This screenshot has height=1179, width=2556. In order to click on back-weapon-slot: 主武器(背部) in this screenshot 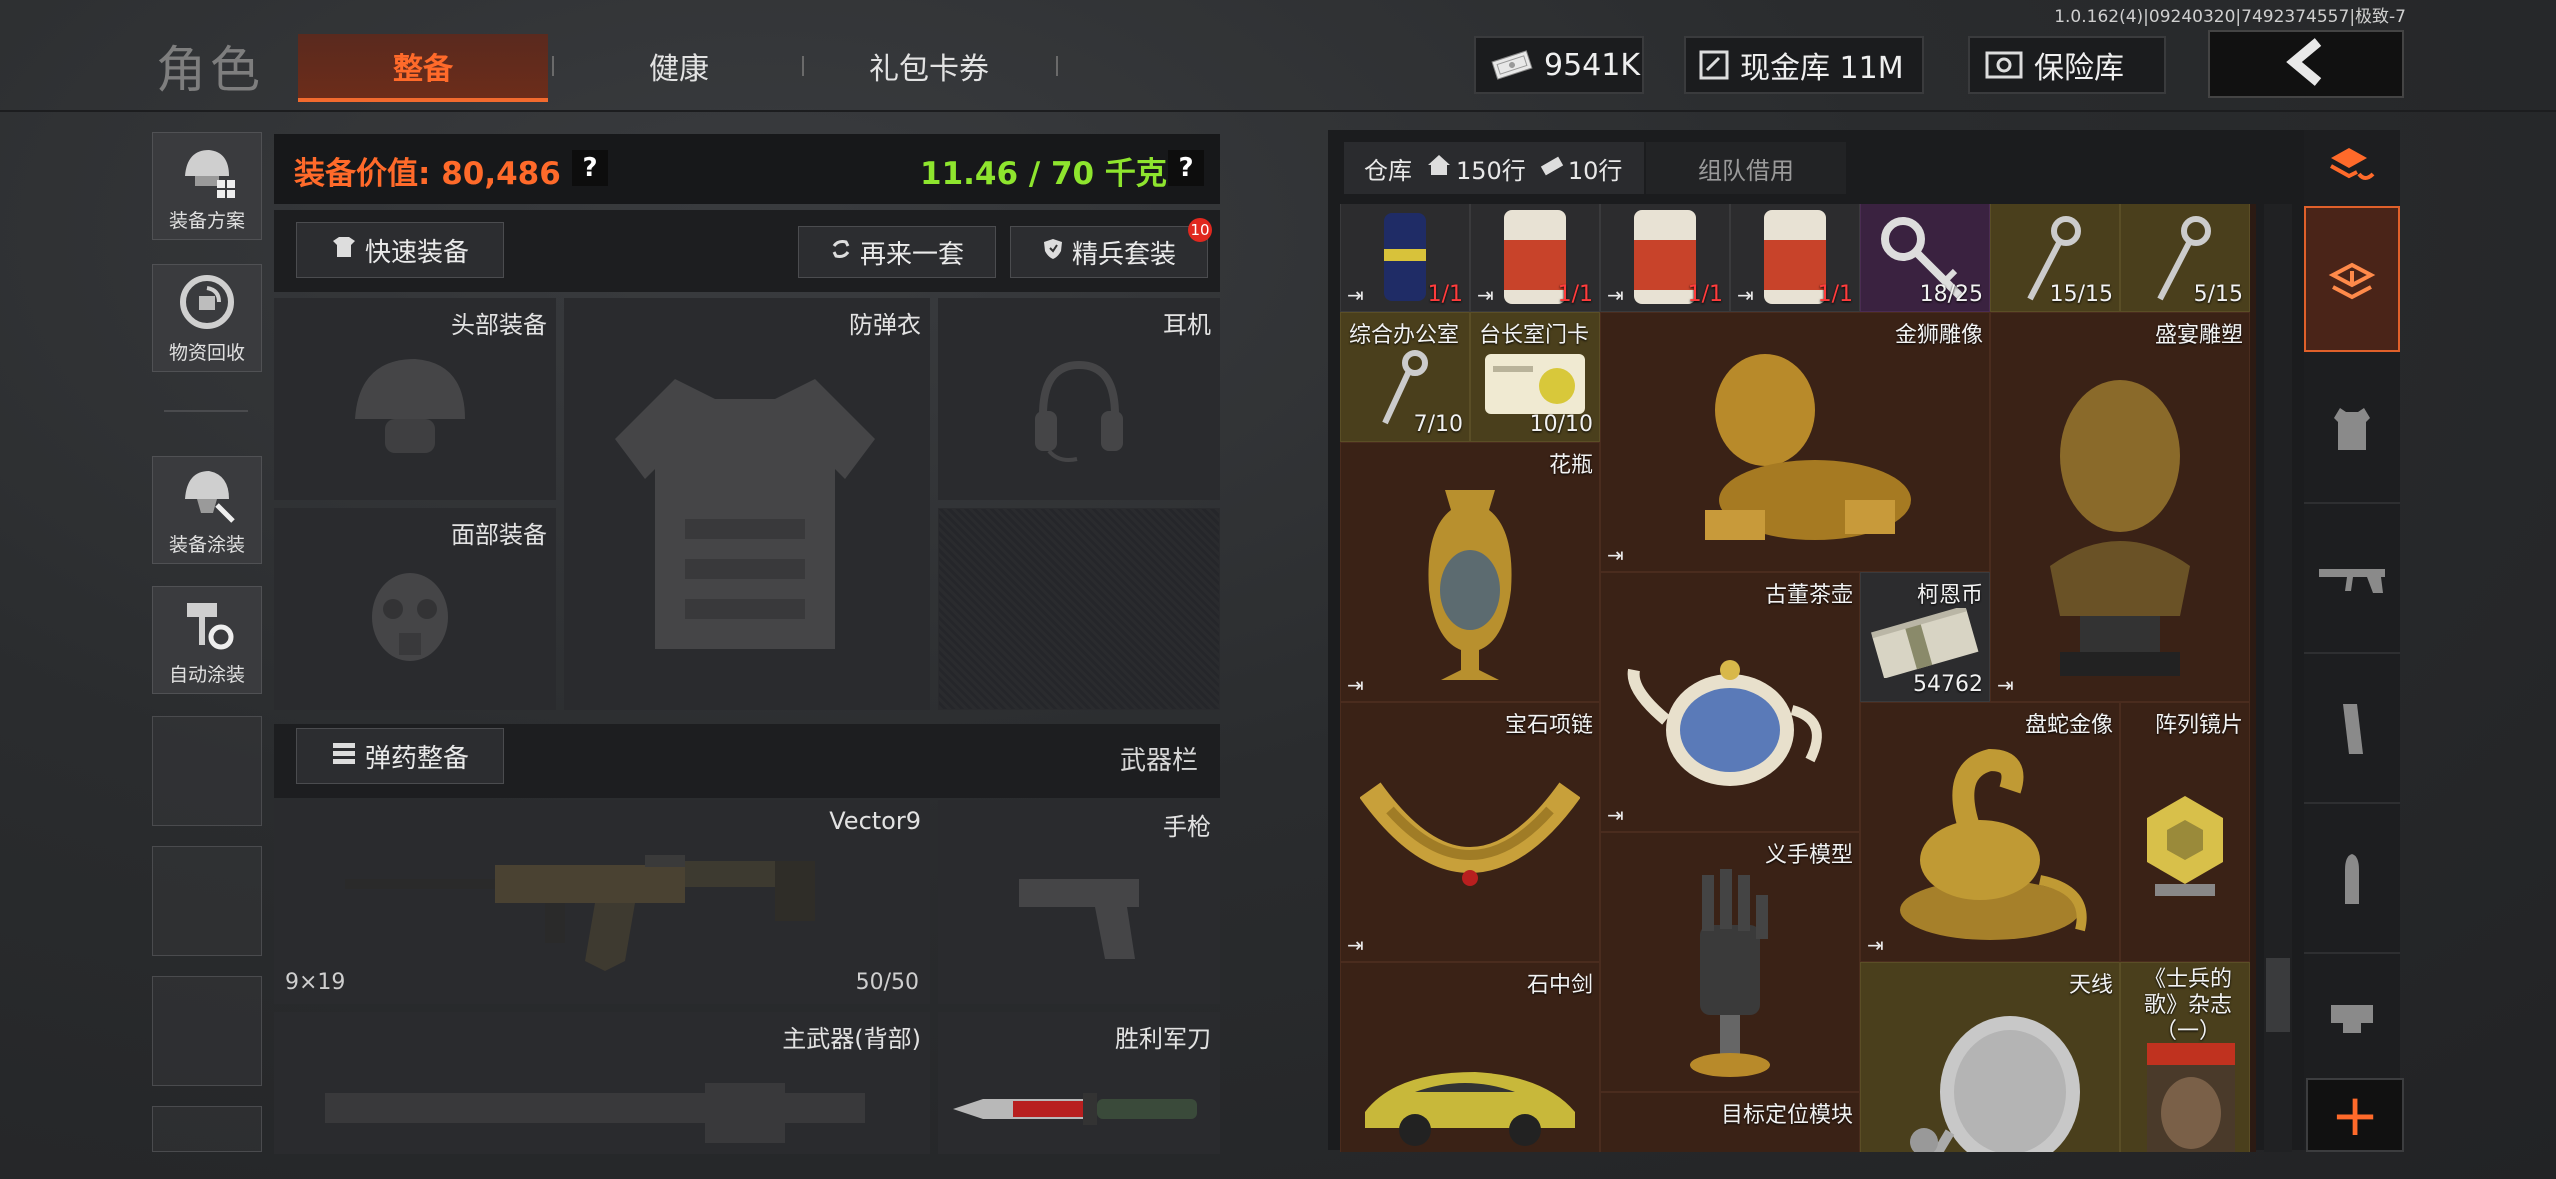, I will do `click(602, 1083)`.